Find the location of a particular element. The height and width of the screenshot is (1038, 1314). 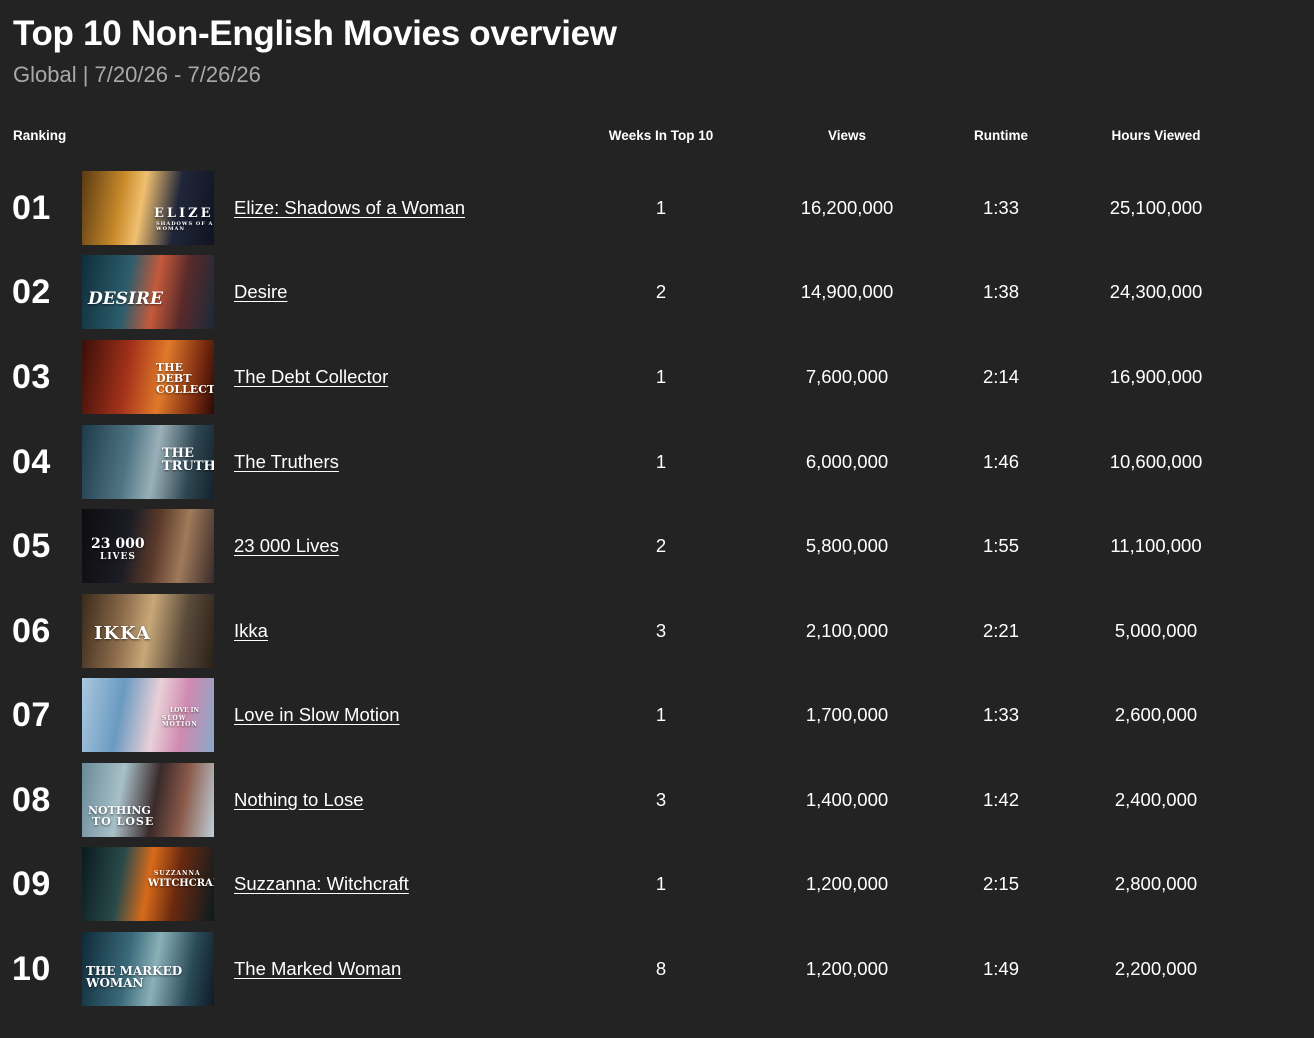

weeks-in-top10-value: 8 is located at coordinates (661, 968).